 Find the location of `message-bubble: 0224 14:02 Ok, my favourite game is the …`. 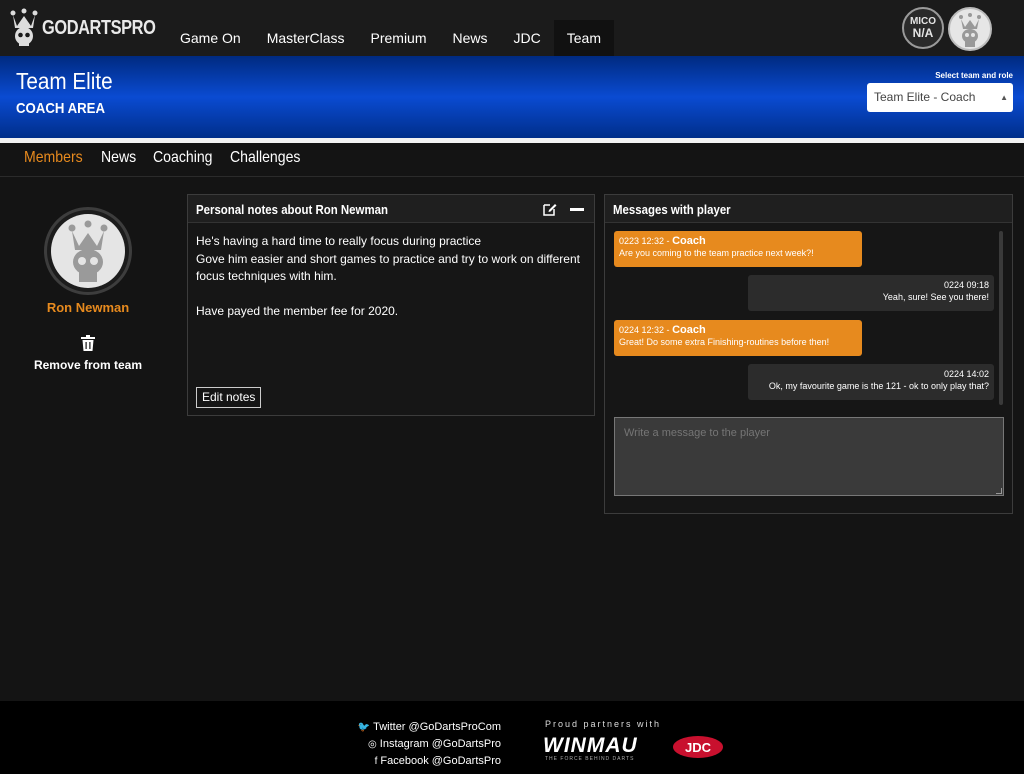

message-bubble: 0224 14:02 Ok, my favourite game is the … is located at coordinates (871, 382).